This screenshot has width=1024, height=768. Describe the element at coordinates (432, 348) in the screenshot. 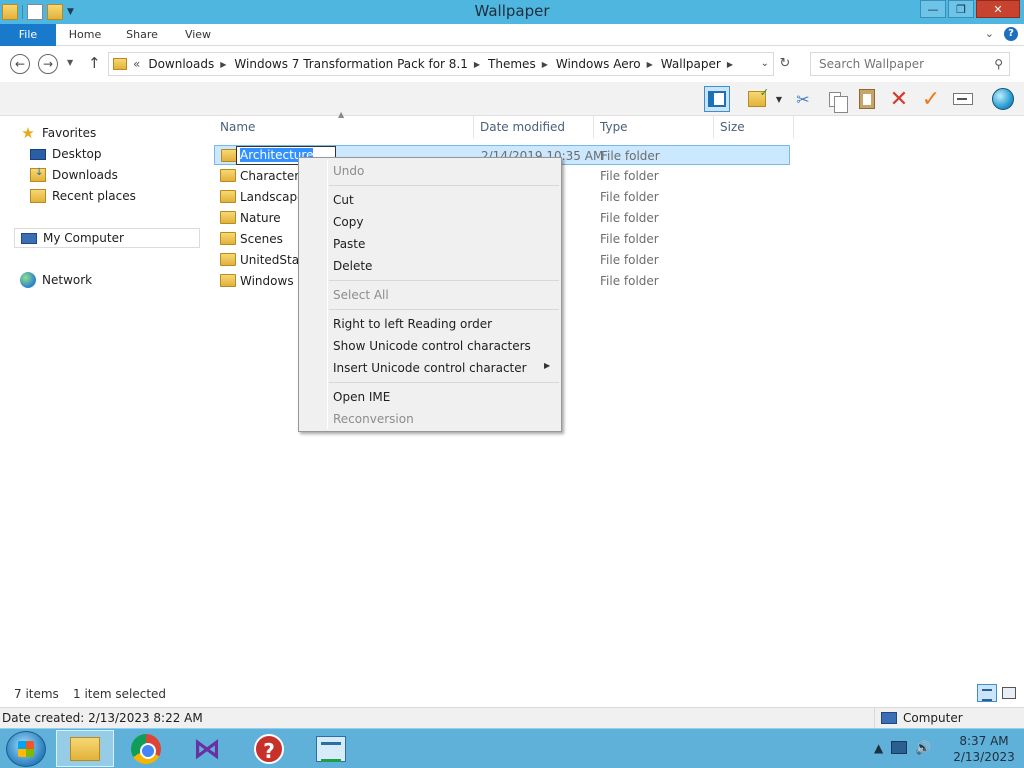

I see `menu-item-show-unicode: Show Unicode control characters` at that location.